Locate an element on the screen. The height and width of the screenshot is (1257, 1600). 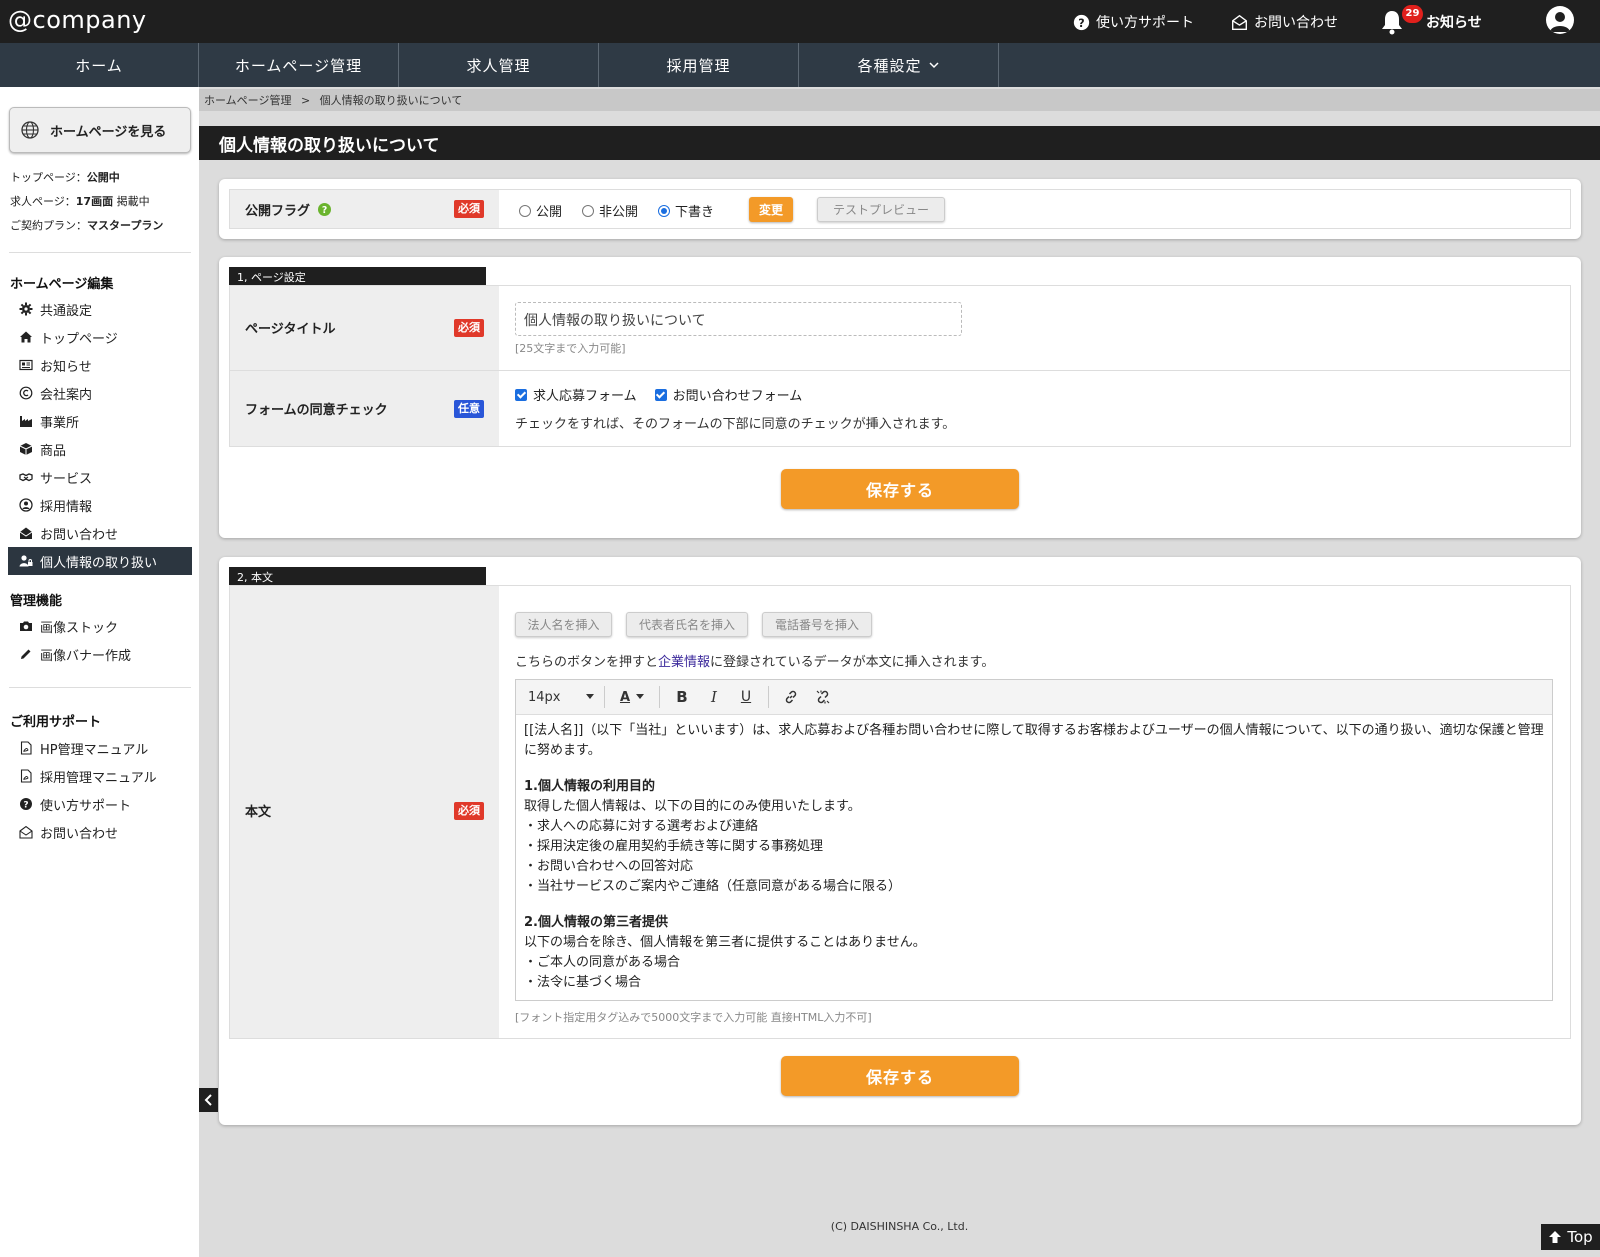
remove-link-button is located at coordinates (823, 697).